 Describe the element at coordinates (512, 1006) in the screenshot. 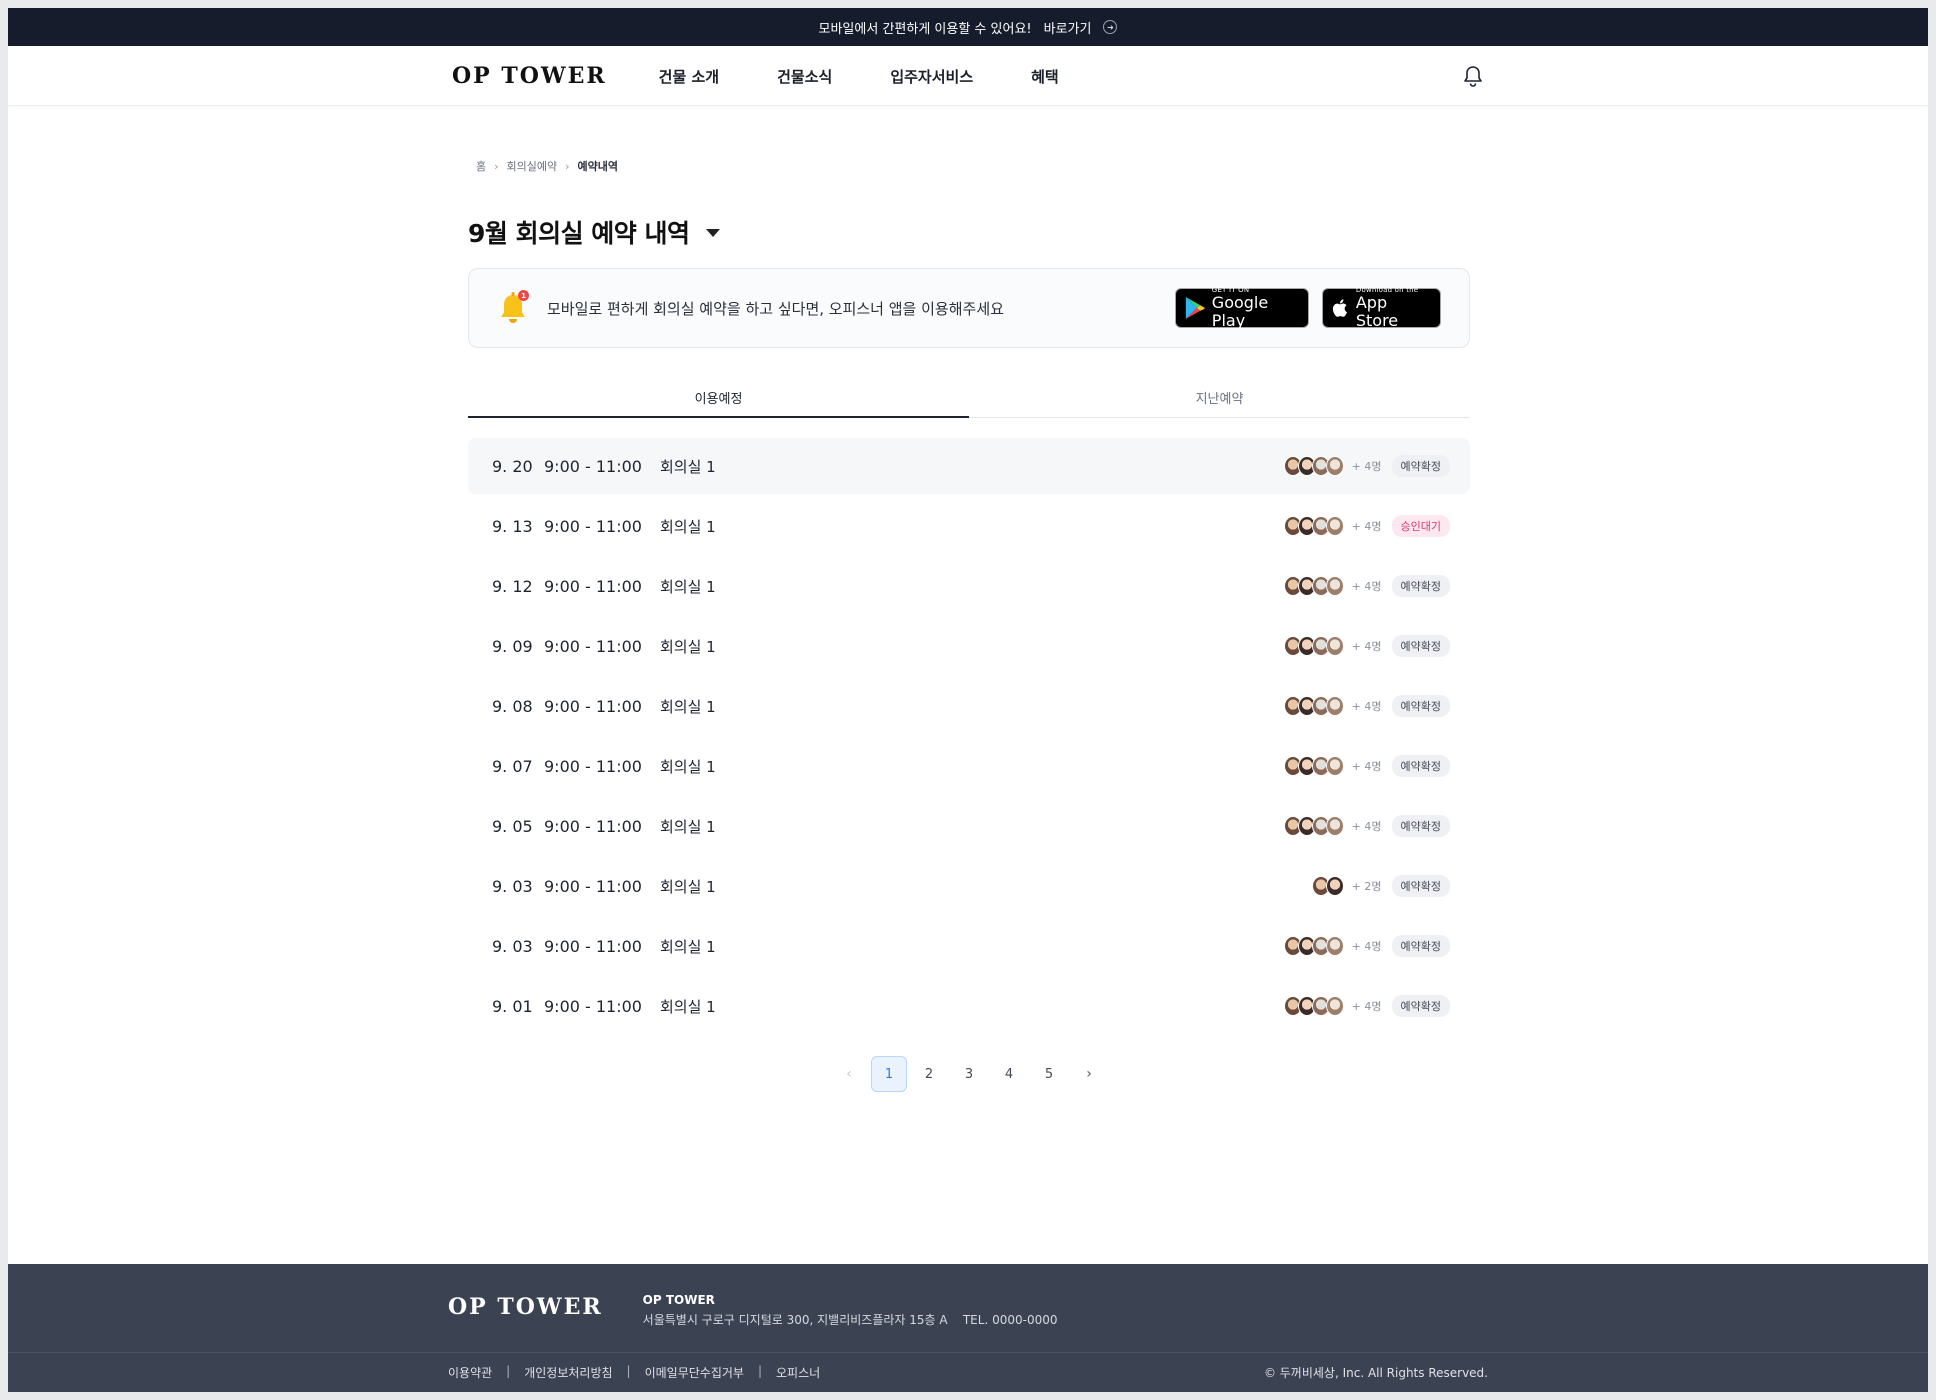

I see `reservation-date: 9. 01` at that location.